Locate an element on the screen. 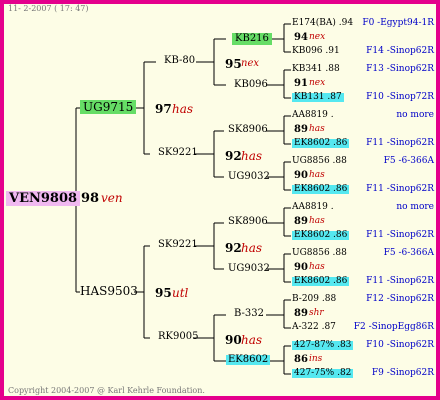  gen2-upper-dam: SK9221 is located at coordinates (178, 153).